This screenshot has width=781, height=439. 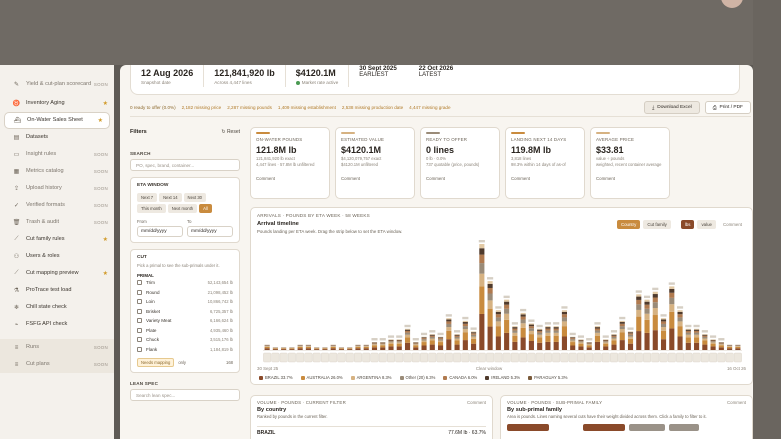 I want to click on cut-row: Chuck 3,515,176 lb, so click(x=185, y=340).